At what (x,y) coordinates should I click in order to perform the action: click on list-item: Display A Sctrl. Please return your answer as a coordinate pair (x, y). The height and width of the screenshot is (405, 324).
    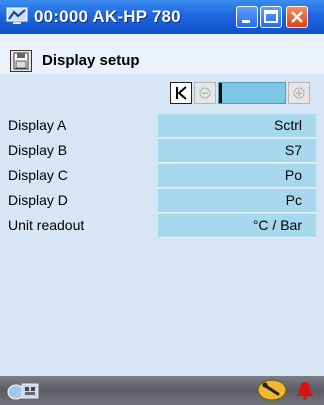
    Looking at the image, I should click on (162, 126).